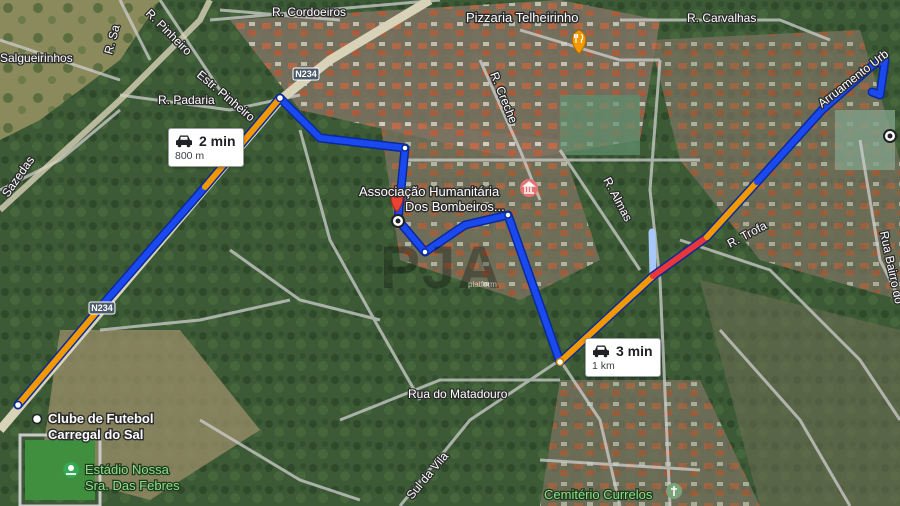 Image resolution: width=900 pixels, height=506 pixels. What do you see at coordinates (600, 125) in the screenshot?
I see `garden-area` at bounding box center [600, 125].